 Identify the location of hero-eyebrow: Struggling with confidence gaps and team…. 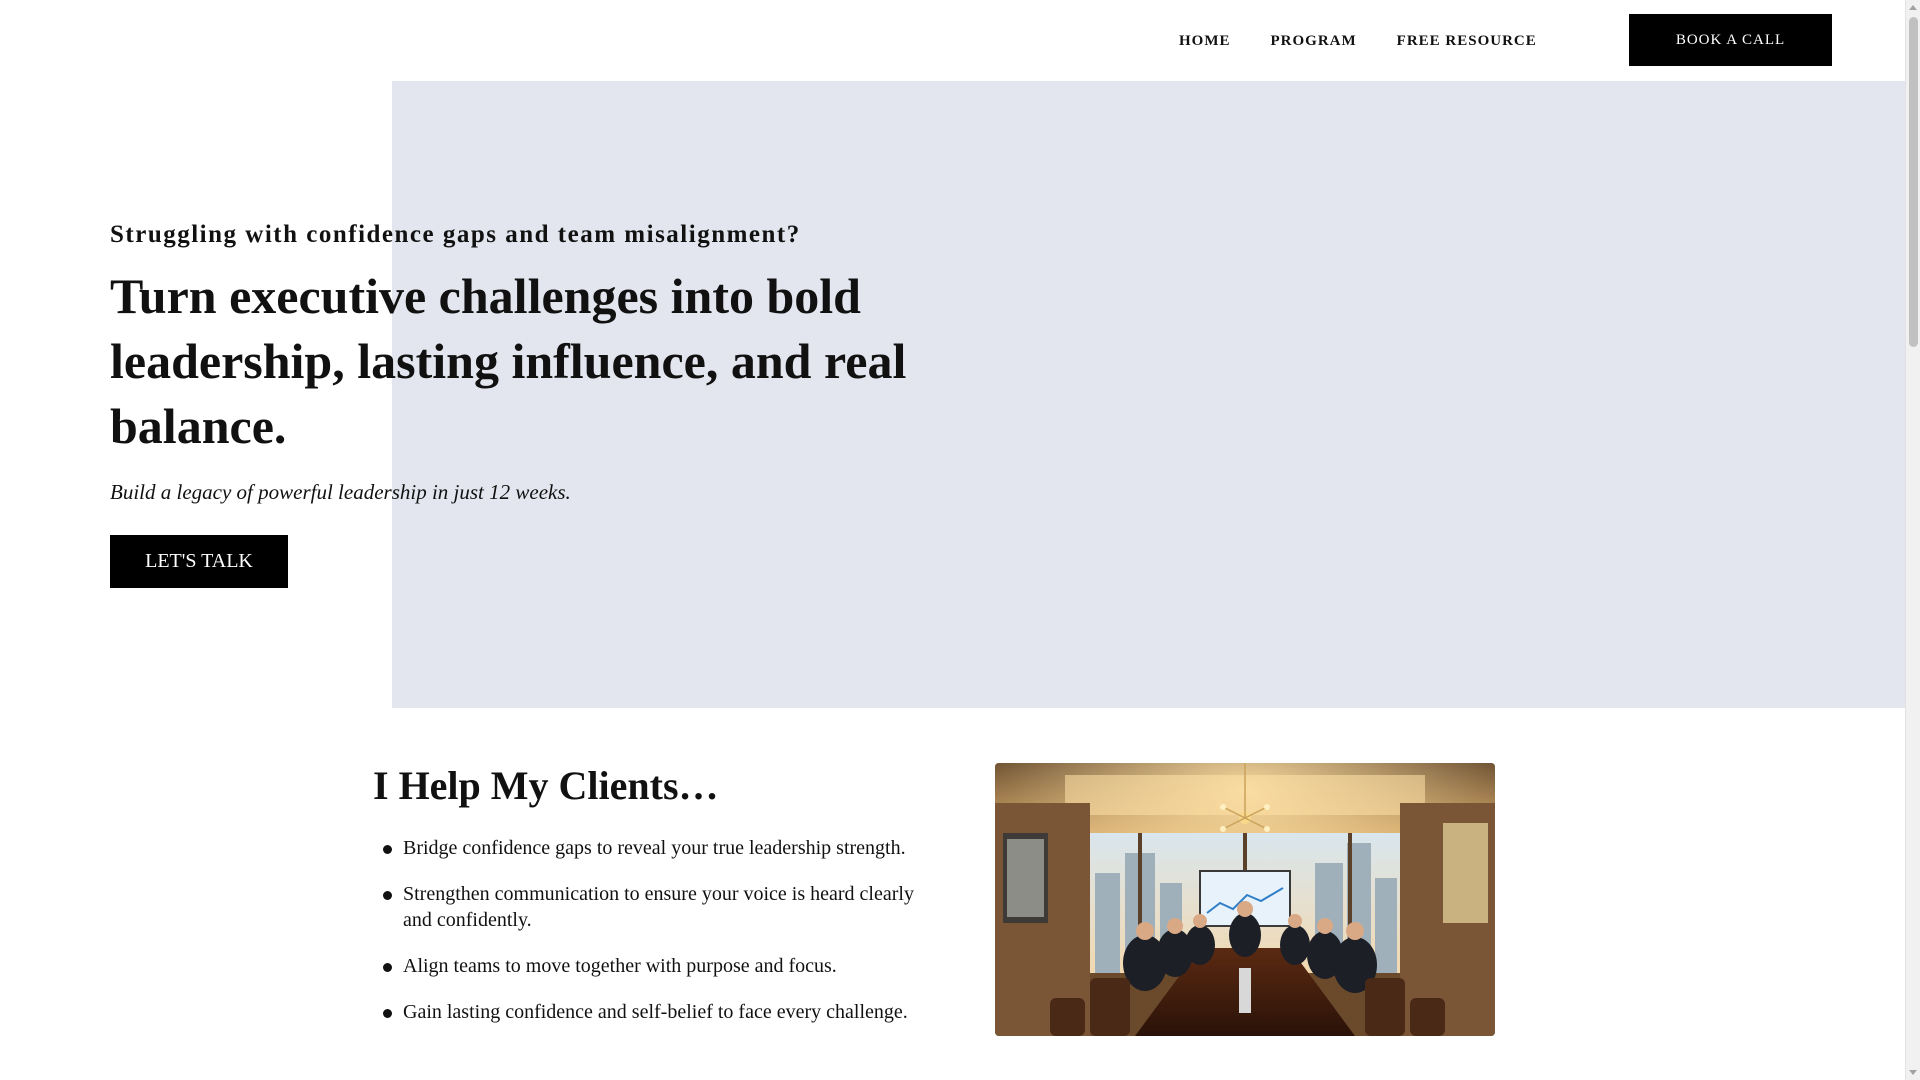
(455, 234).